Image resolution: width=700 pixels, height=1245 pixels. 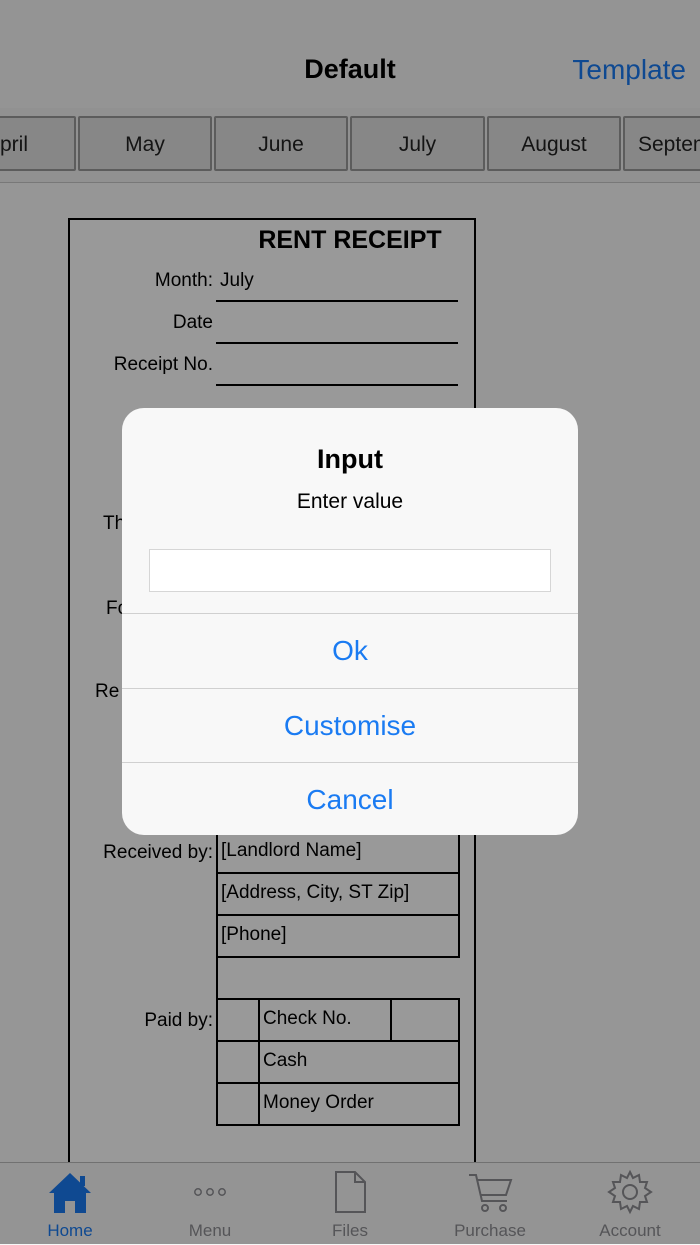 I want to click on customise-button: Customise, so click(x=350, y=725).